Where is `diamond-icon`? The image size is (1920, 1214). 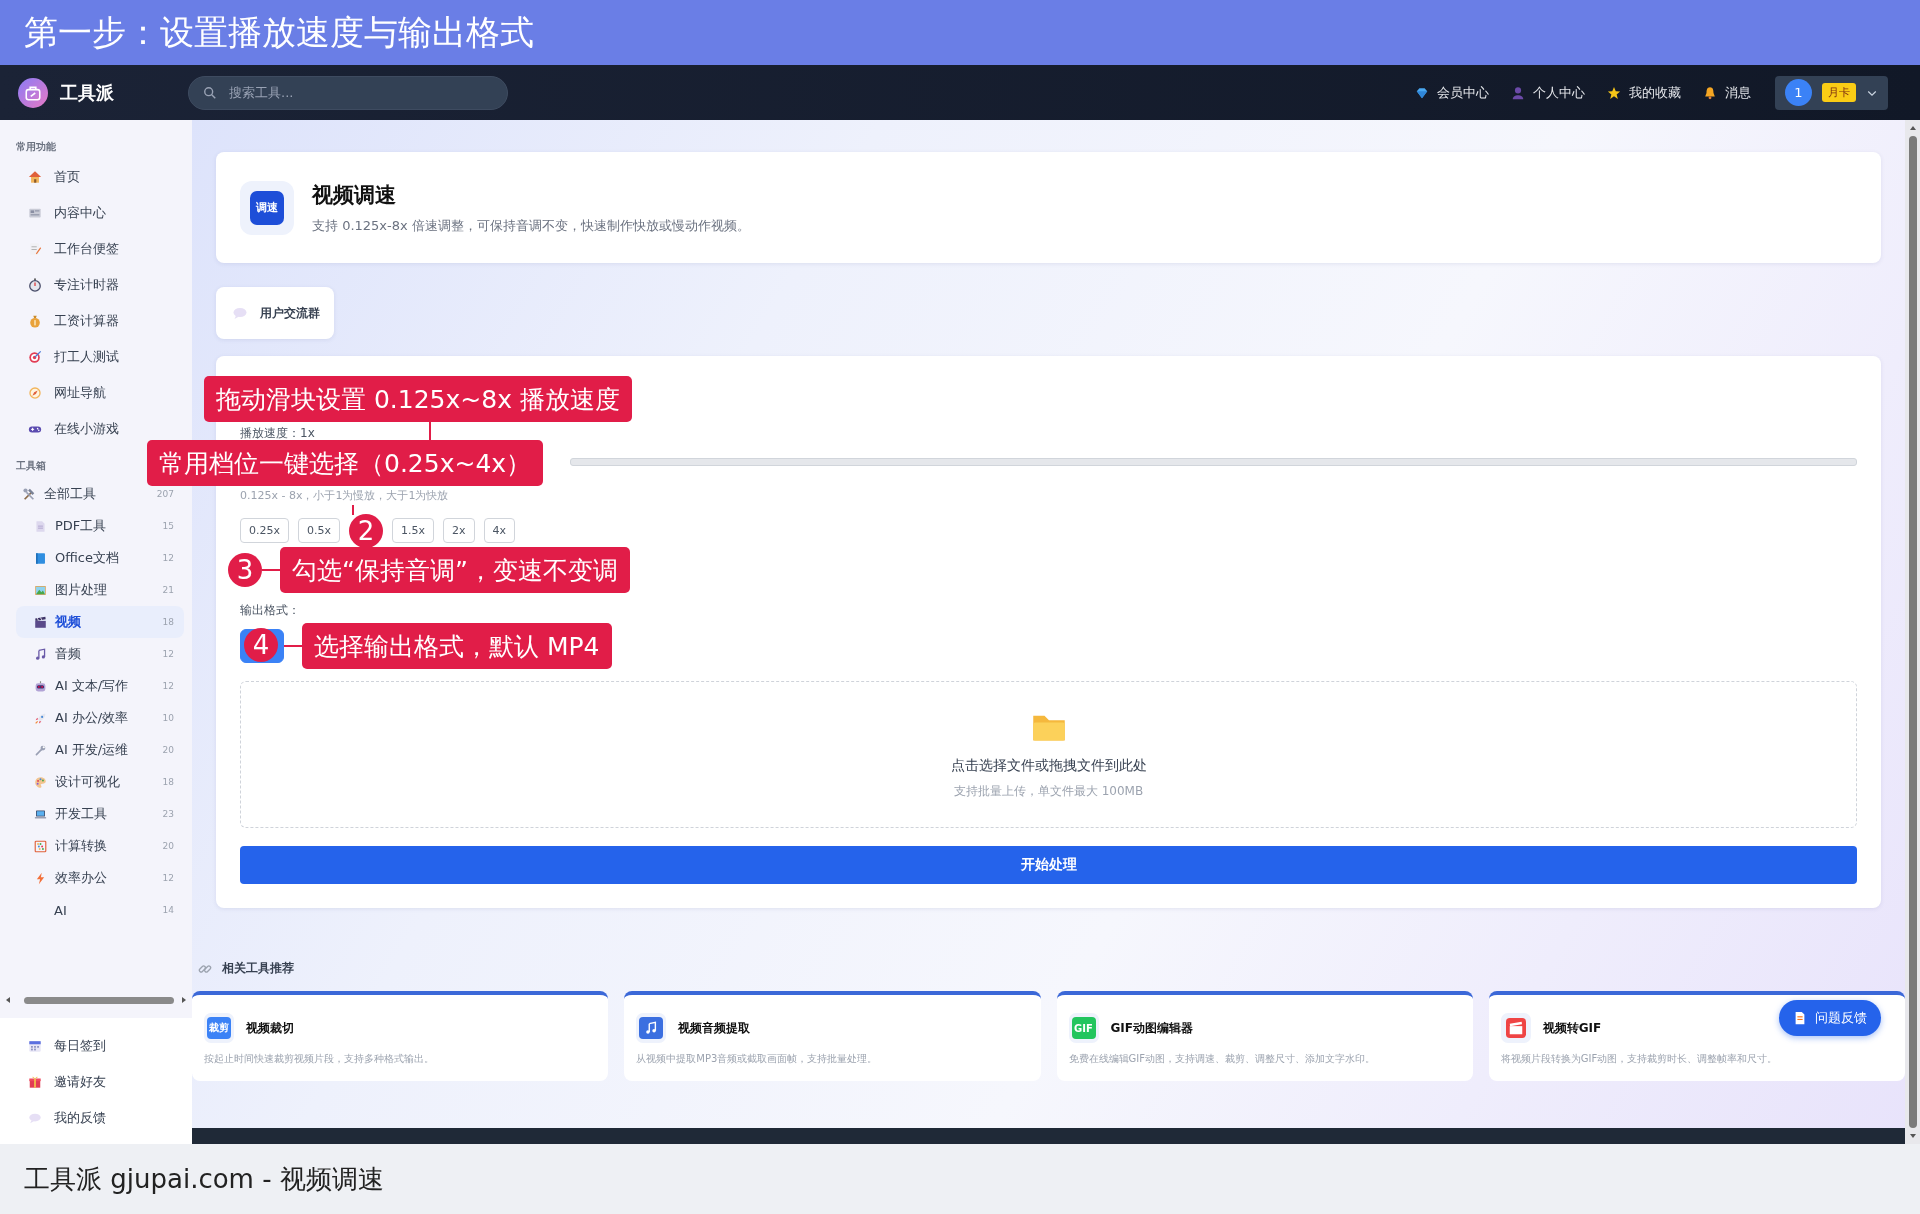 diamond-icon is located at coordinates (1422, 92).